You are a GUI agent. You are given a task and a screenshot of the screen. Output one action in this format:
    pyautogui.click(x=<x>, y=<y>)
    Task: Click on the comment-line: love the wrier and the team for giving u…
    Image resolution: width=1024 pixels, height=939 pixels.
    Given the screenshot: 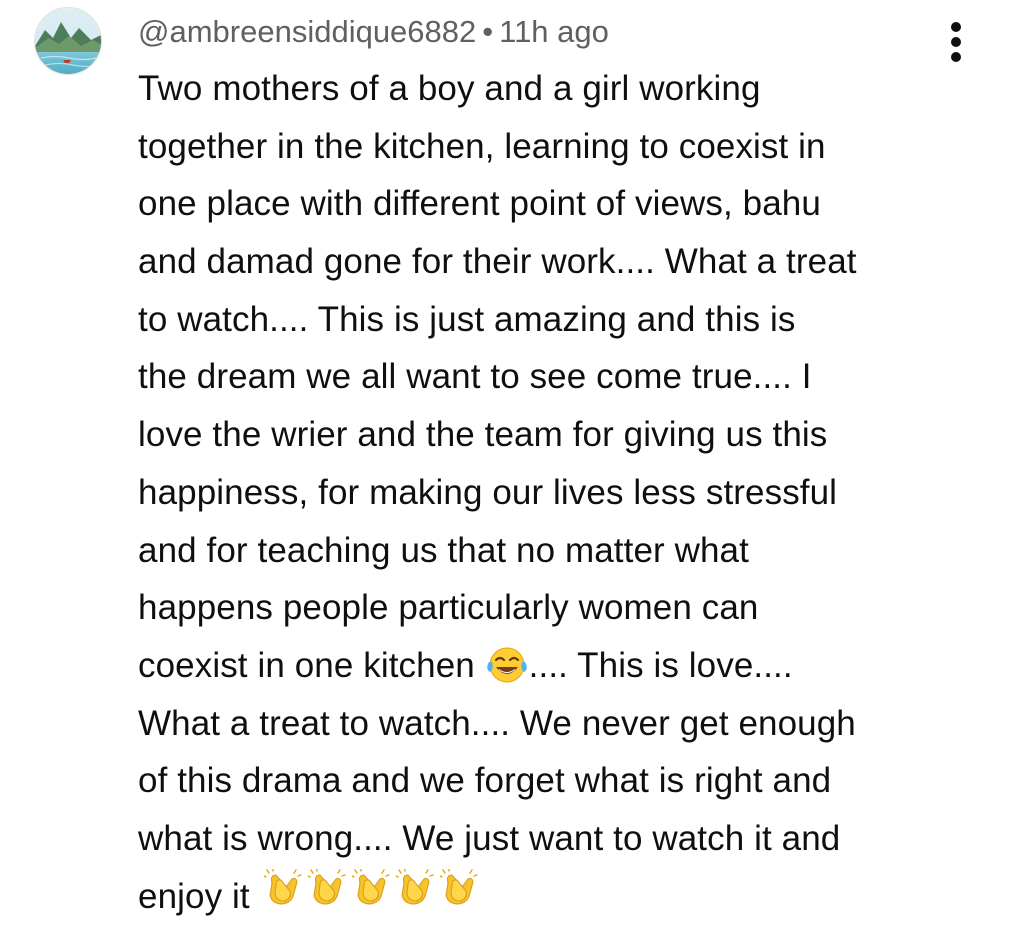 What is the action you would take?
    pyautogui.click(x=483, y=435)
    